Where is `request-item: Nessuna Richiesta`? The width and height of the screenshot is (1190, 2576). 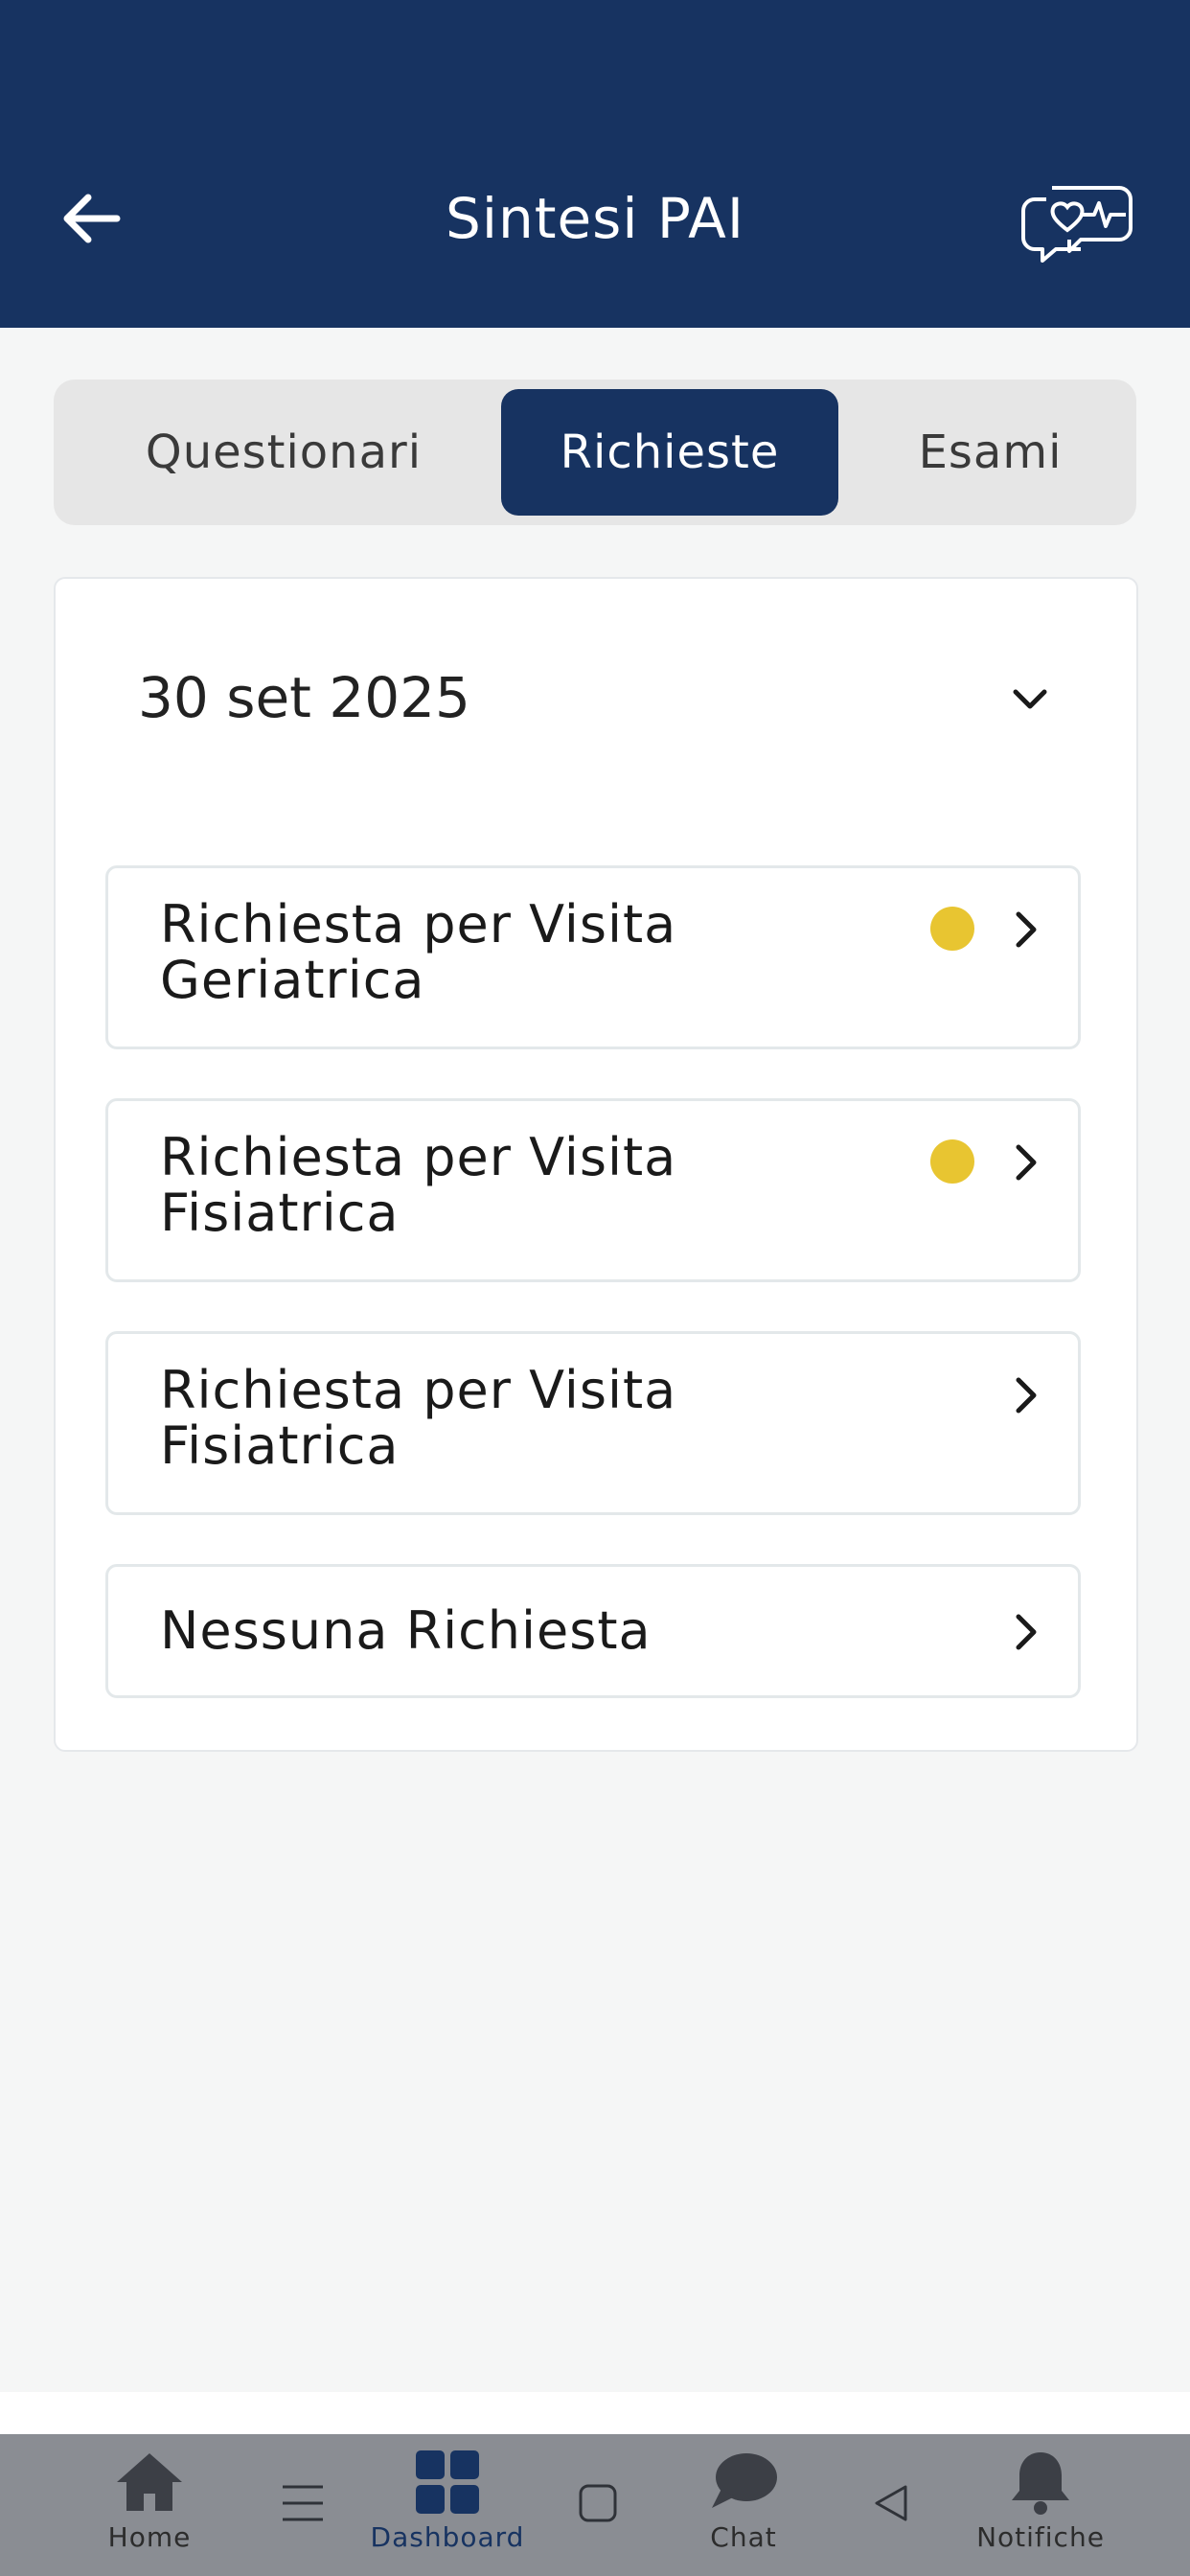 request-item: Nessuna Richiesta is located at coordinates (593, 1631).